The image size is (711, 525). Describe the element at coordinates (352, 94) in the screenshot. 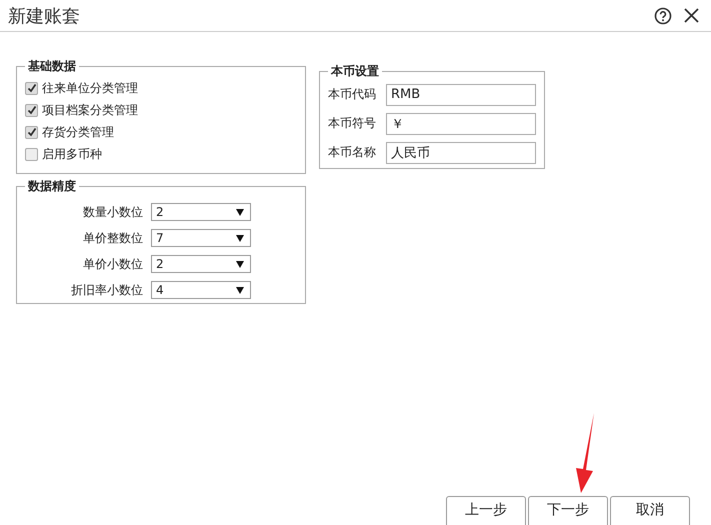

I see `field-label: 本币代码` at that location.